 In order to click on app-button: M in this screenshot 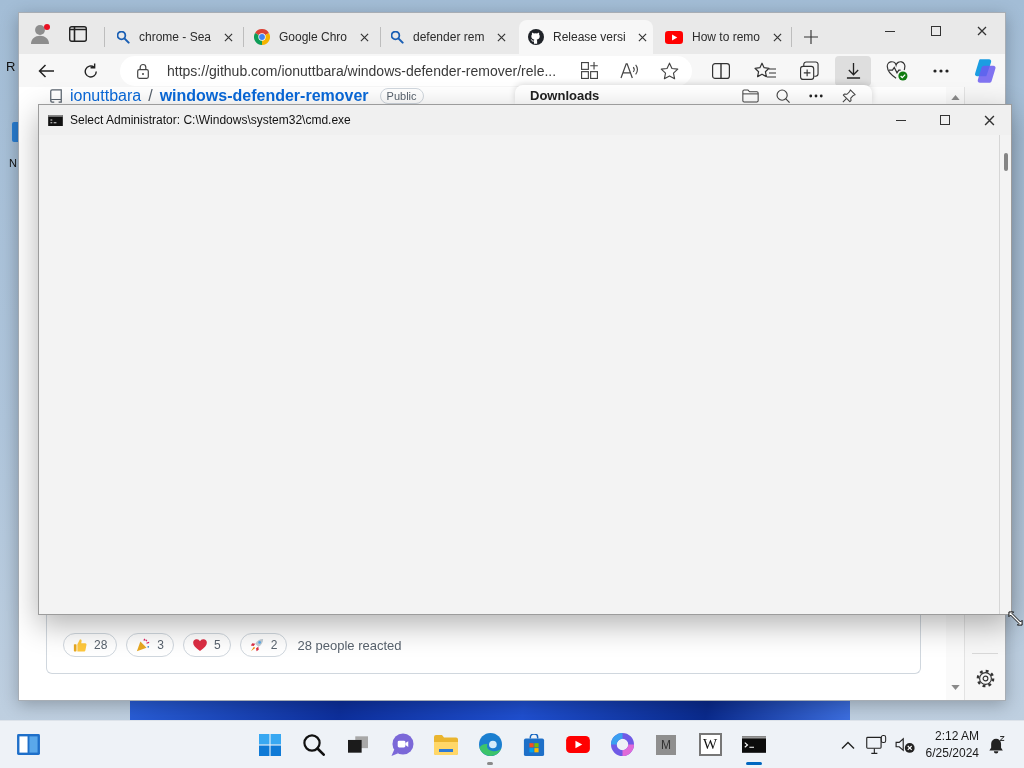, I will do `click(666, 744)`.